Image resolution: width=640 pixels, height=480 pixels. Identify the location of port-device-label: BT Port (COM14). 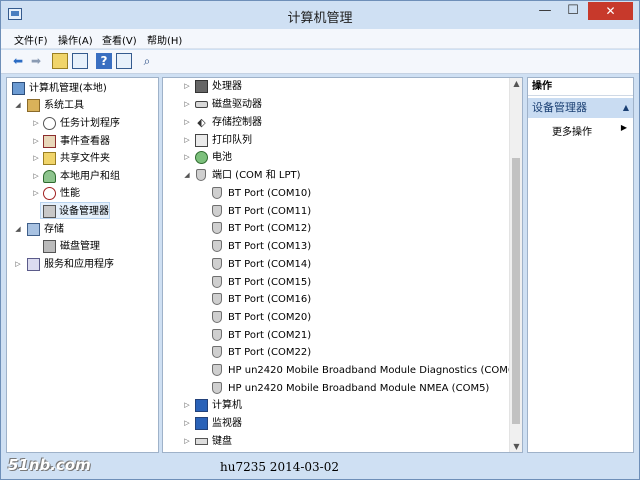
(270, 264).